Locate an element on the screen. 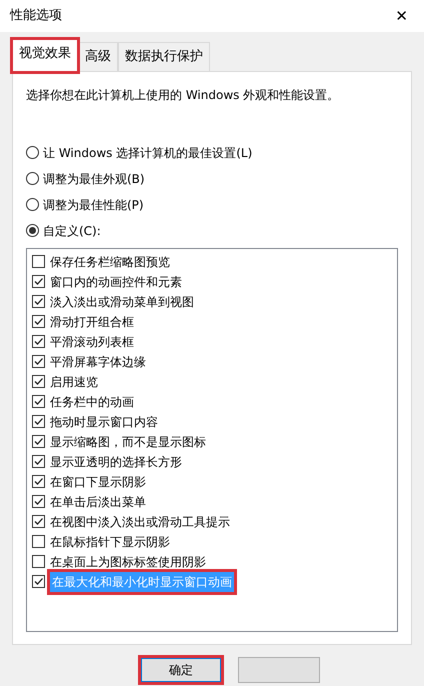  checkbox-label: 拖动时显示窗口内容 is located at coordinates (104, 422).